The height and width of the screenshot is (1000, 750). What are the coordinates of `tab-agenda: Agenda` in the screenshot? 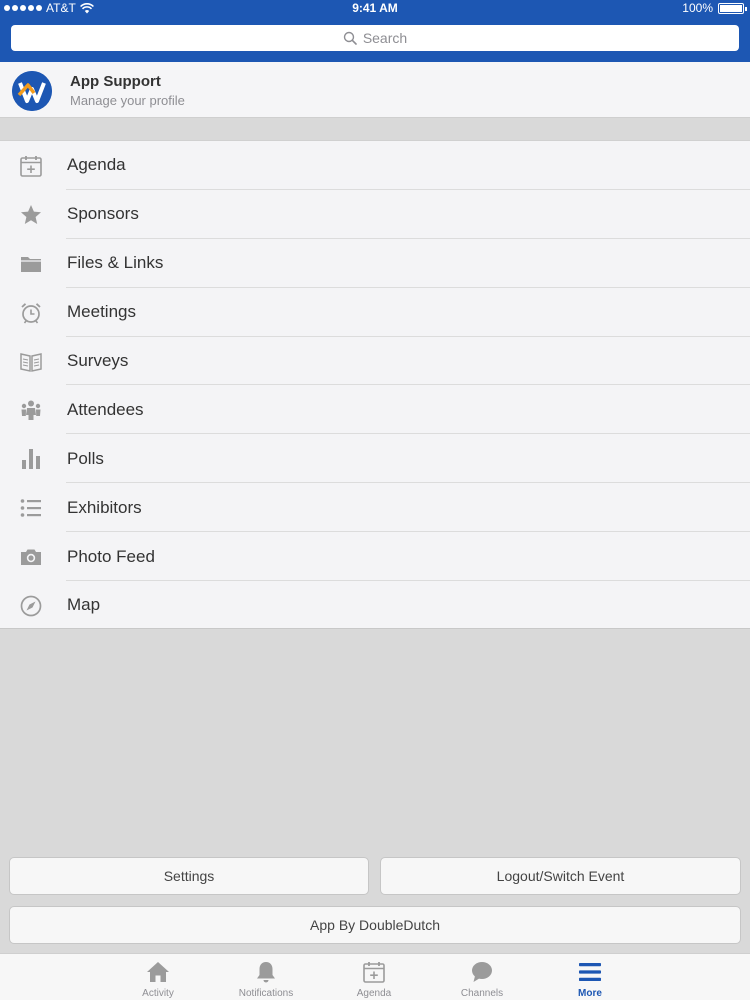 It's located at (374, 977).